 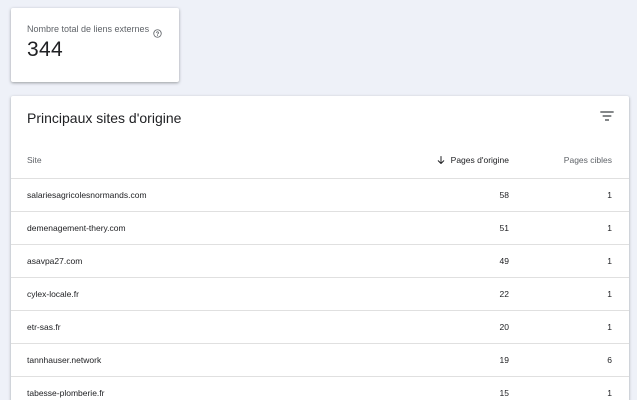 I want to click on column-header-pages-origine-label: Pages d'origine, so click(x=479, y=160).